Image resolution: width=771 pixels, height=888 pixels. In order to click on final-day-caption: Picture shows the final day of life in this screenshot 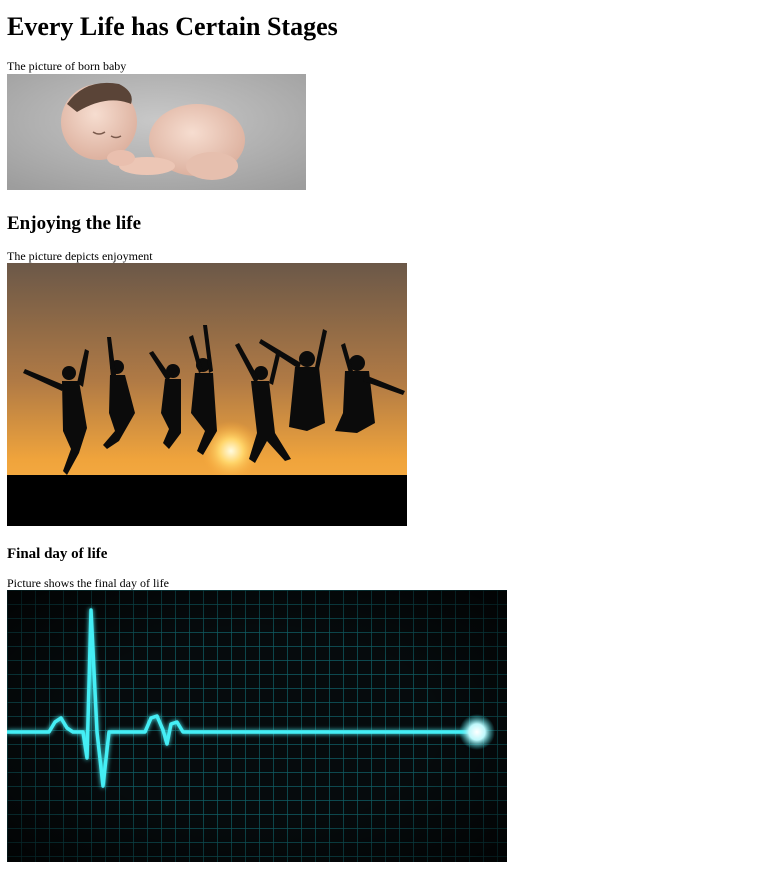, I will do `click(88, 583)`.